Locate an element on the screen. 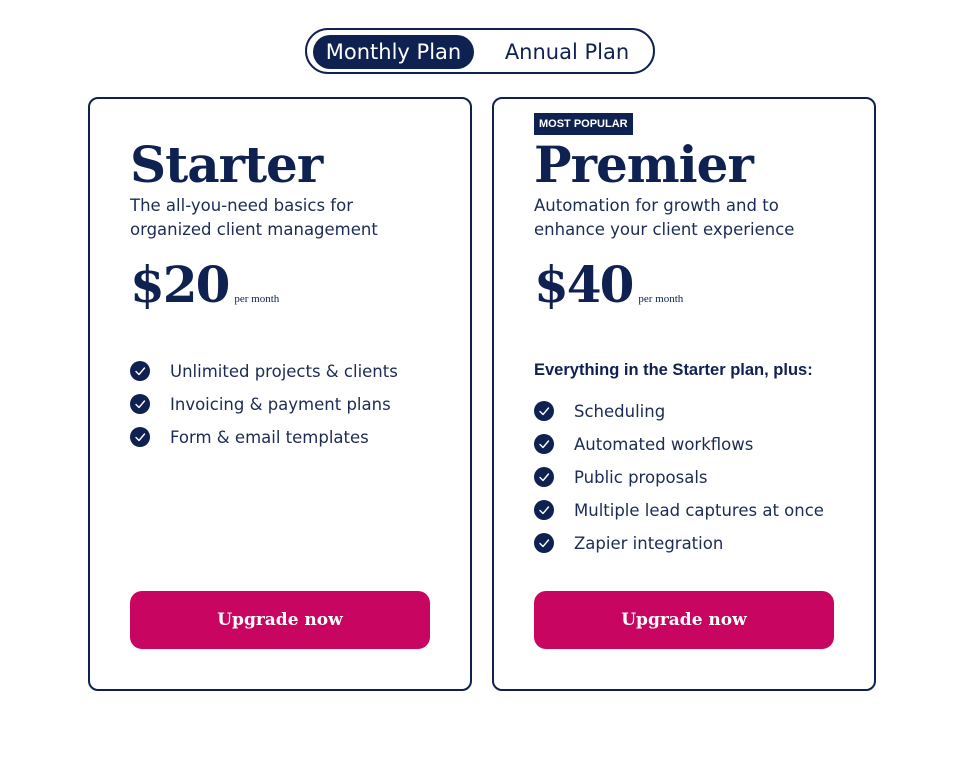  feature-item: Zapier integration is located at coordinates (679, 549).